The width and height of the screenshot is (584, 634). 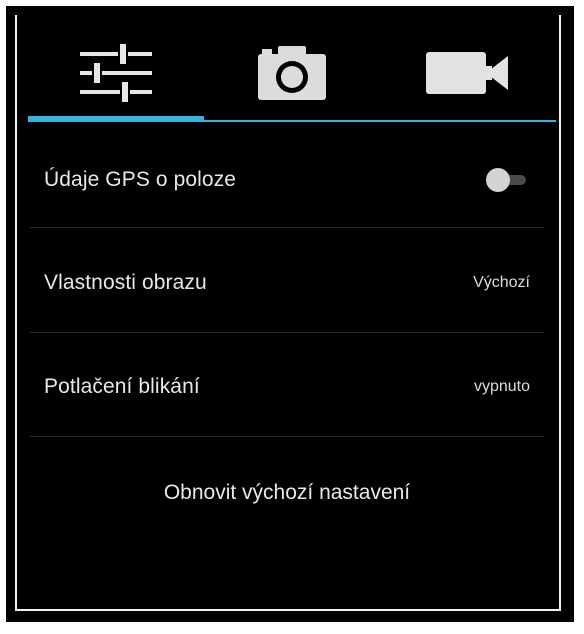 What do you see at coordinates (116, 119) in the screenshot?
I see `tab-active-indicator` at bounding box center [116, 119].